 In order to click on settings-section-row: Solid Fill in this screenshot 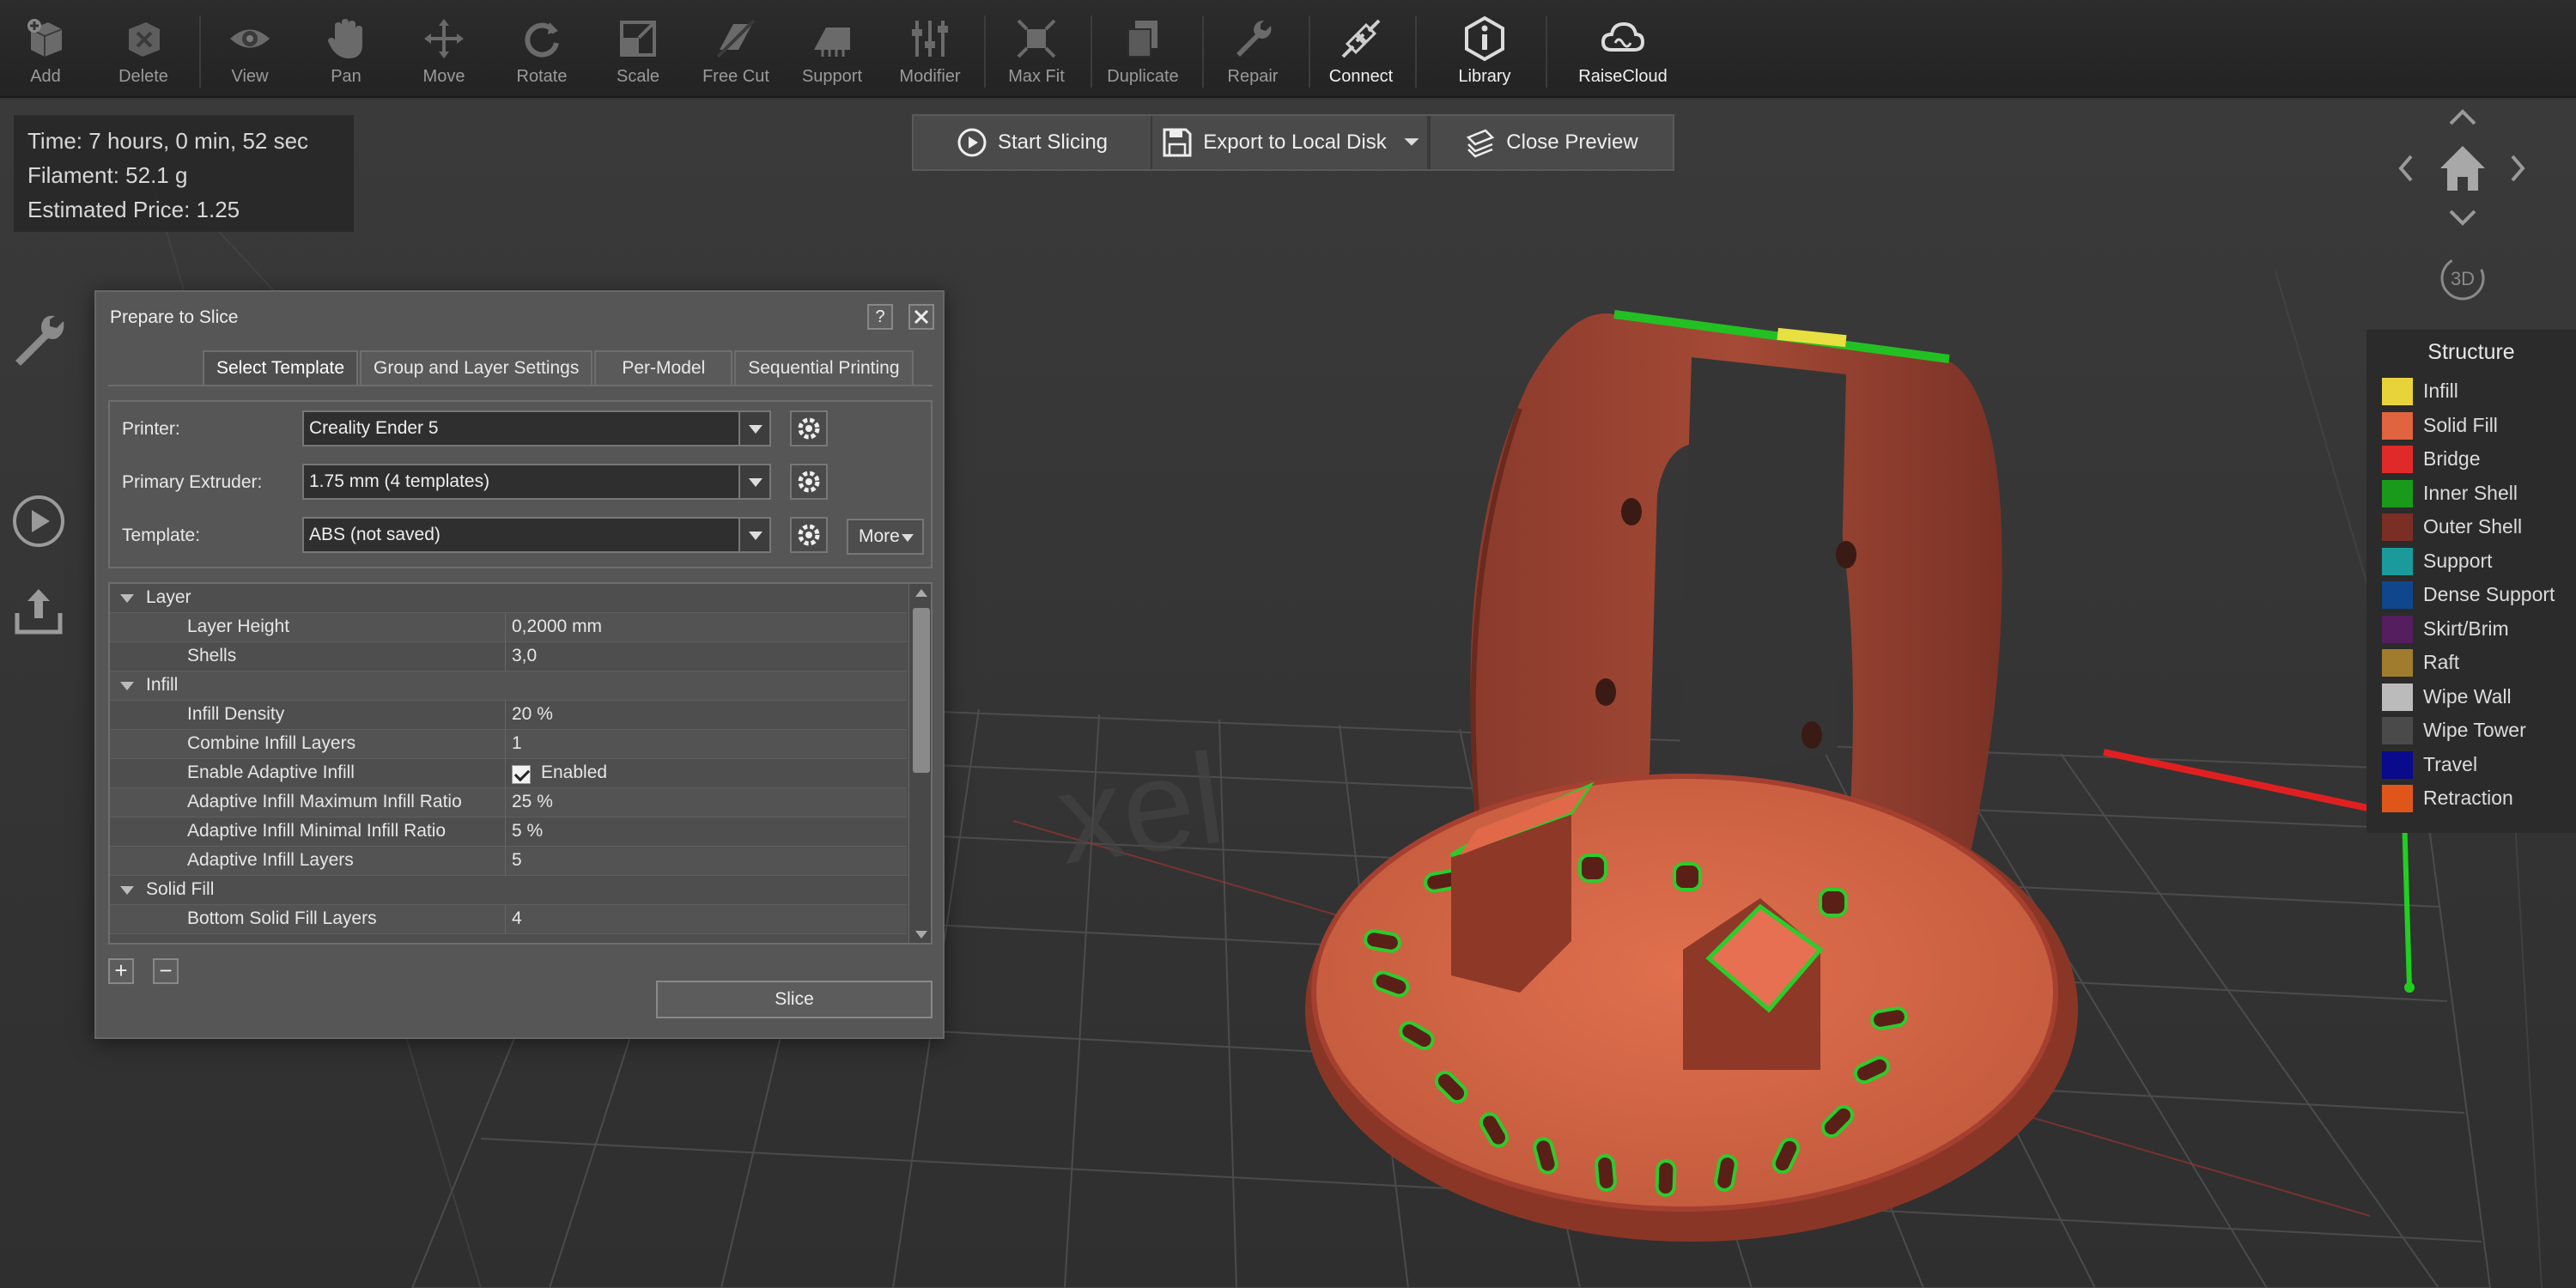, I will do `click(508, 890)`.